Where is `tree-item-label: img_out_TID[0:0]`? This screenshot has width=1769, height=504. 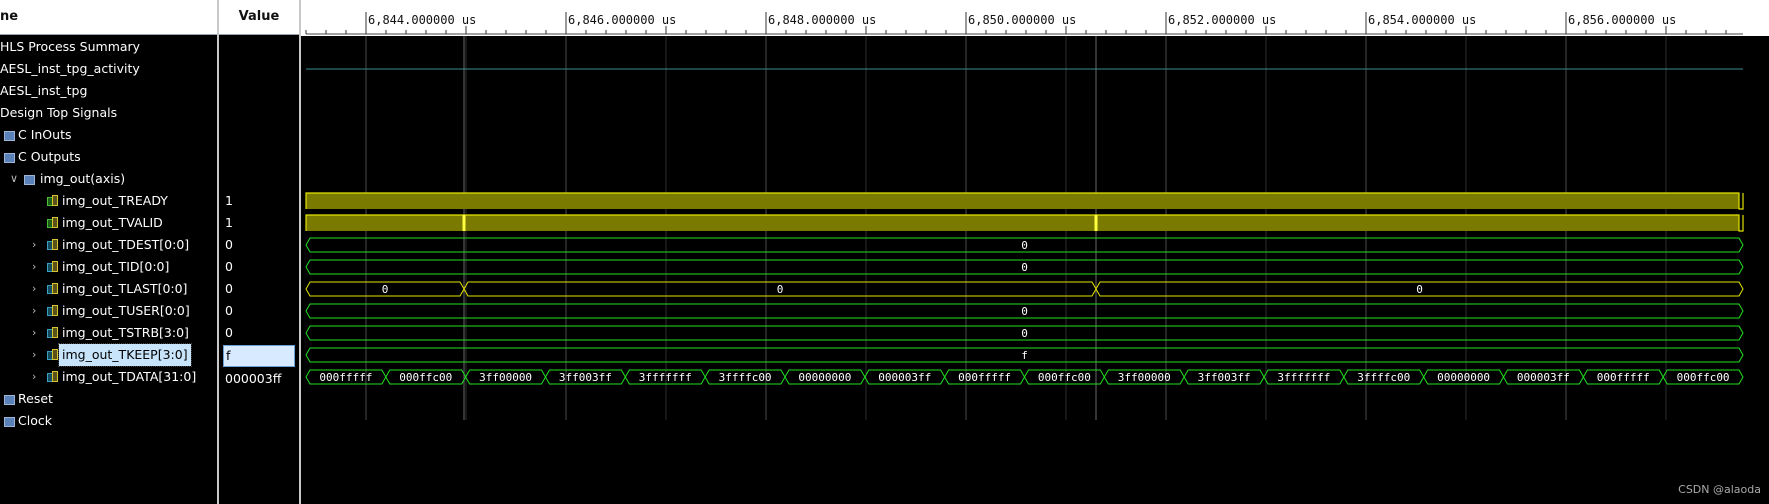
tree-item-label: img_out_TID[0:0] is located at coordinates (116, 266).